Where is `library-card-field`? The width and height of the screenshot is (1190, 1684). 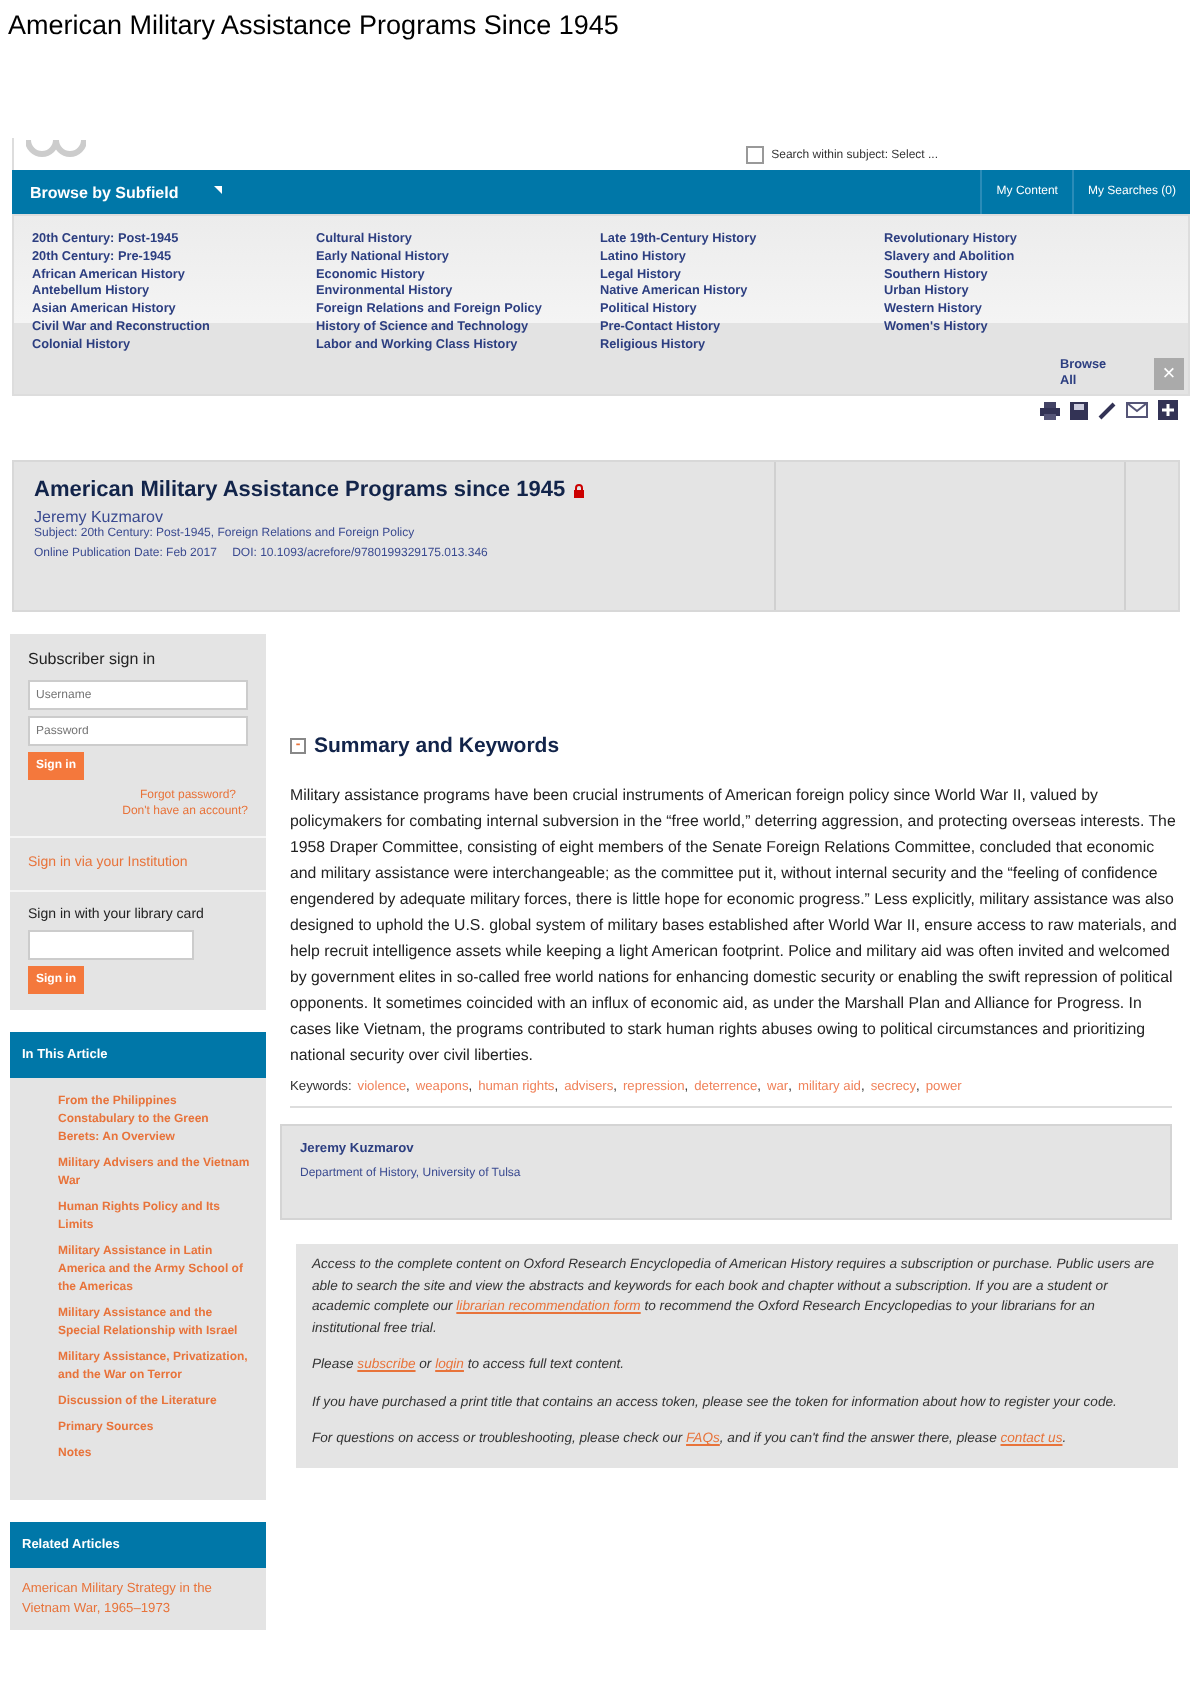 library-card-field is located at coordinates (111, 945).